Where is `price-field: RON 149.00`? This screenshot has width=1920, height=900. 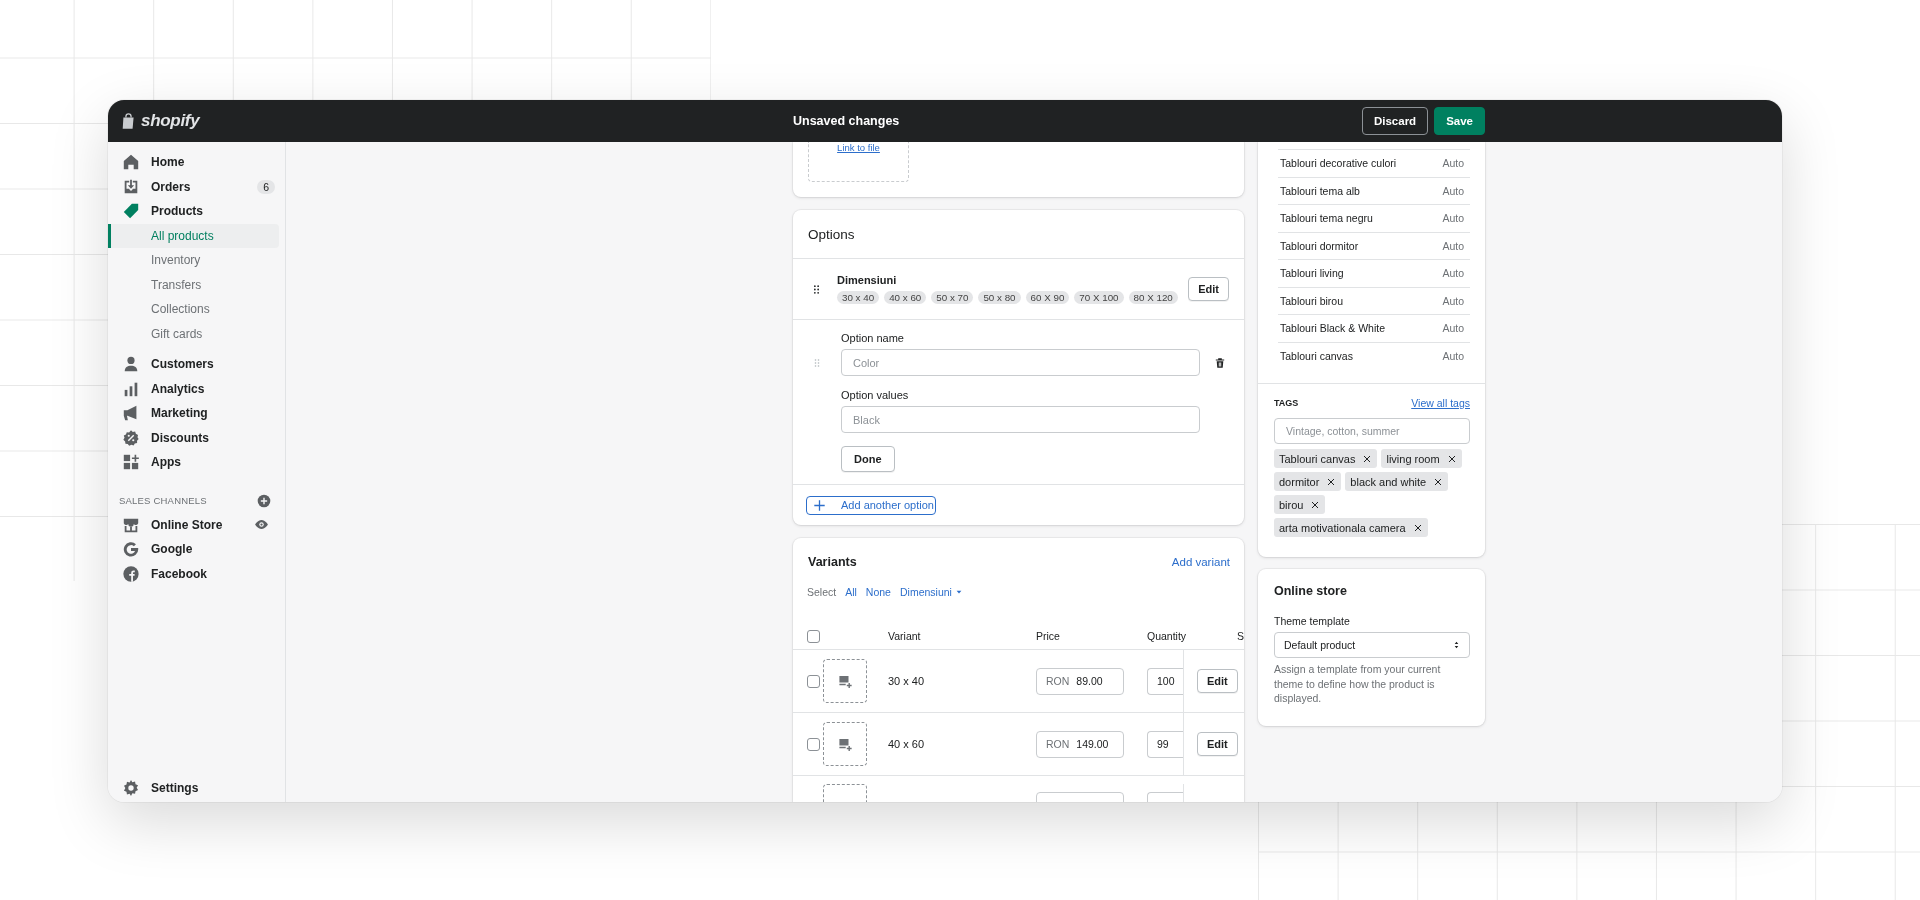 price-field: RON 149.00 is located at coordinates (1080, 744).